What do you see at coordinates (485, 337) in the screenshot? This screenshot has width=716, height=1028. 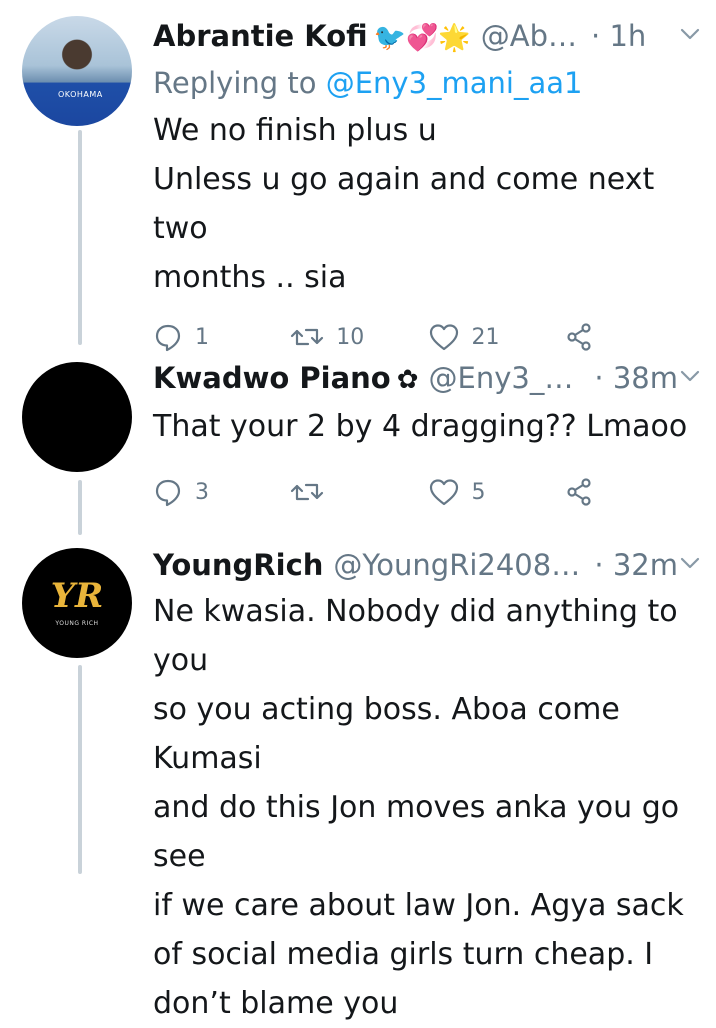 I see `like-count: 21` at bounding box center [485, 337].